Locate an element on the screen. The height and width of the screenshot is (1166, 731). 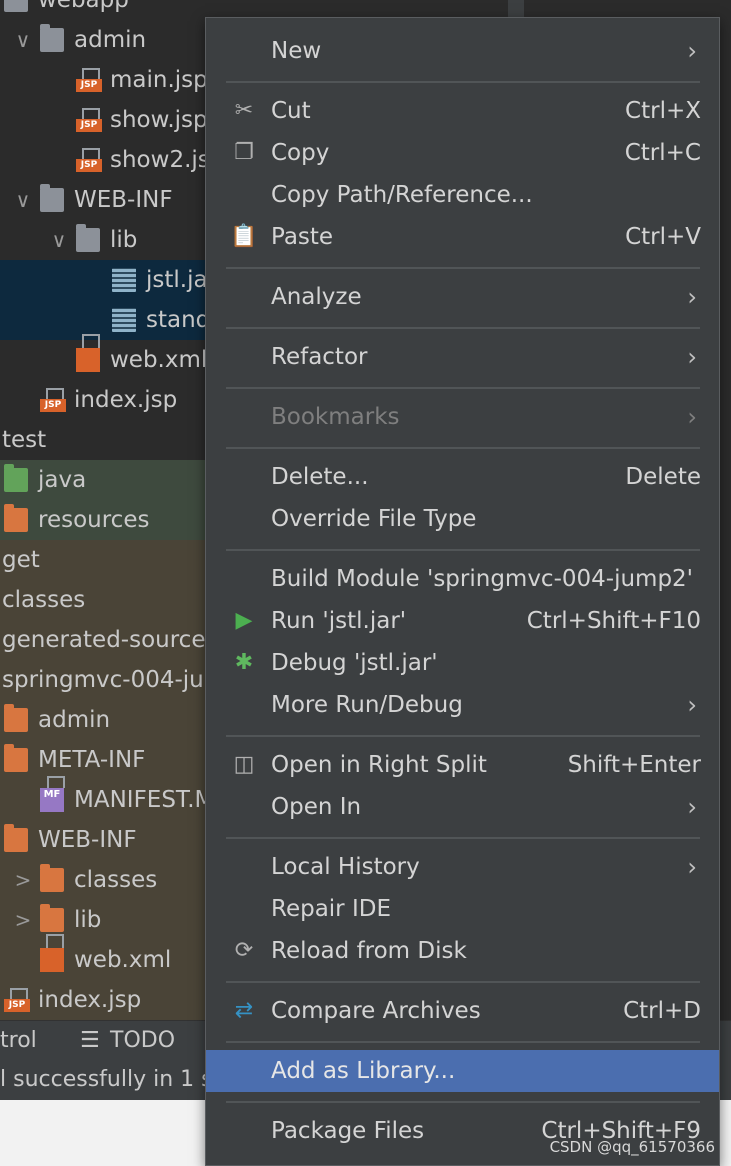
menu-item-label: Override File Type is located at coordinates (374, 519).